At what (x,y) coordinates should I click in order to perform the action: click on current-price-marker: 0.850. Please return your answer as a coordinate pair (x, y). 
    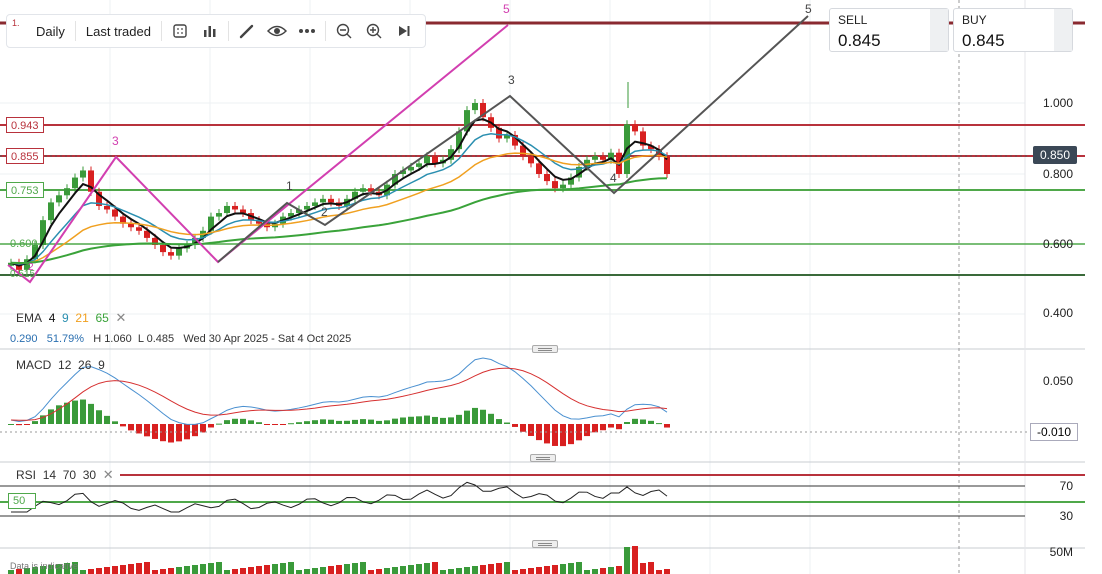
    Looking at the image, I should click on (1055, 155).